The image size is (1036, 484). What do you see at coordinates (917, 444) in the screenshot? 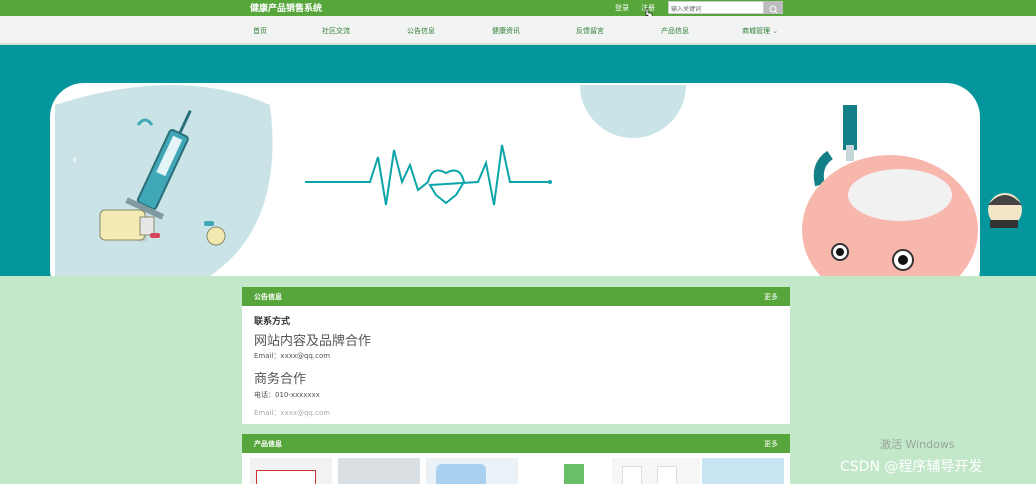
I see `windows-activation-watermark: 激活 Windows` at bounding box center [917, 444].